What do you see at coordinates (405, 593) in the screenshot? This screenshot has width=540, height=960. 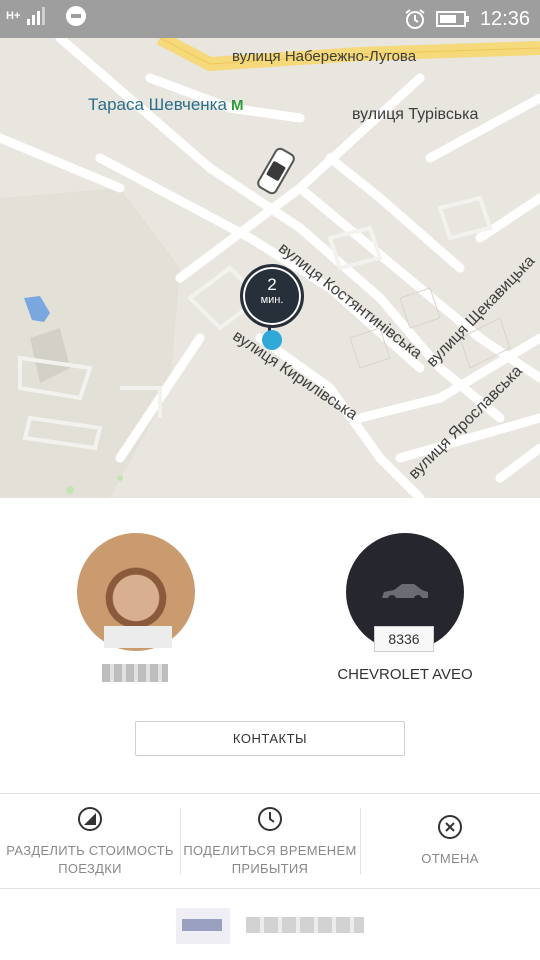 I see `car-icon` at bounding box center [405, 593].